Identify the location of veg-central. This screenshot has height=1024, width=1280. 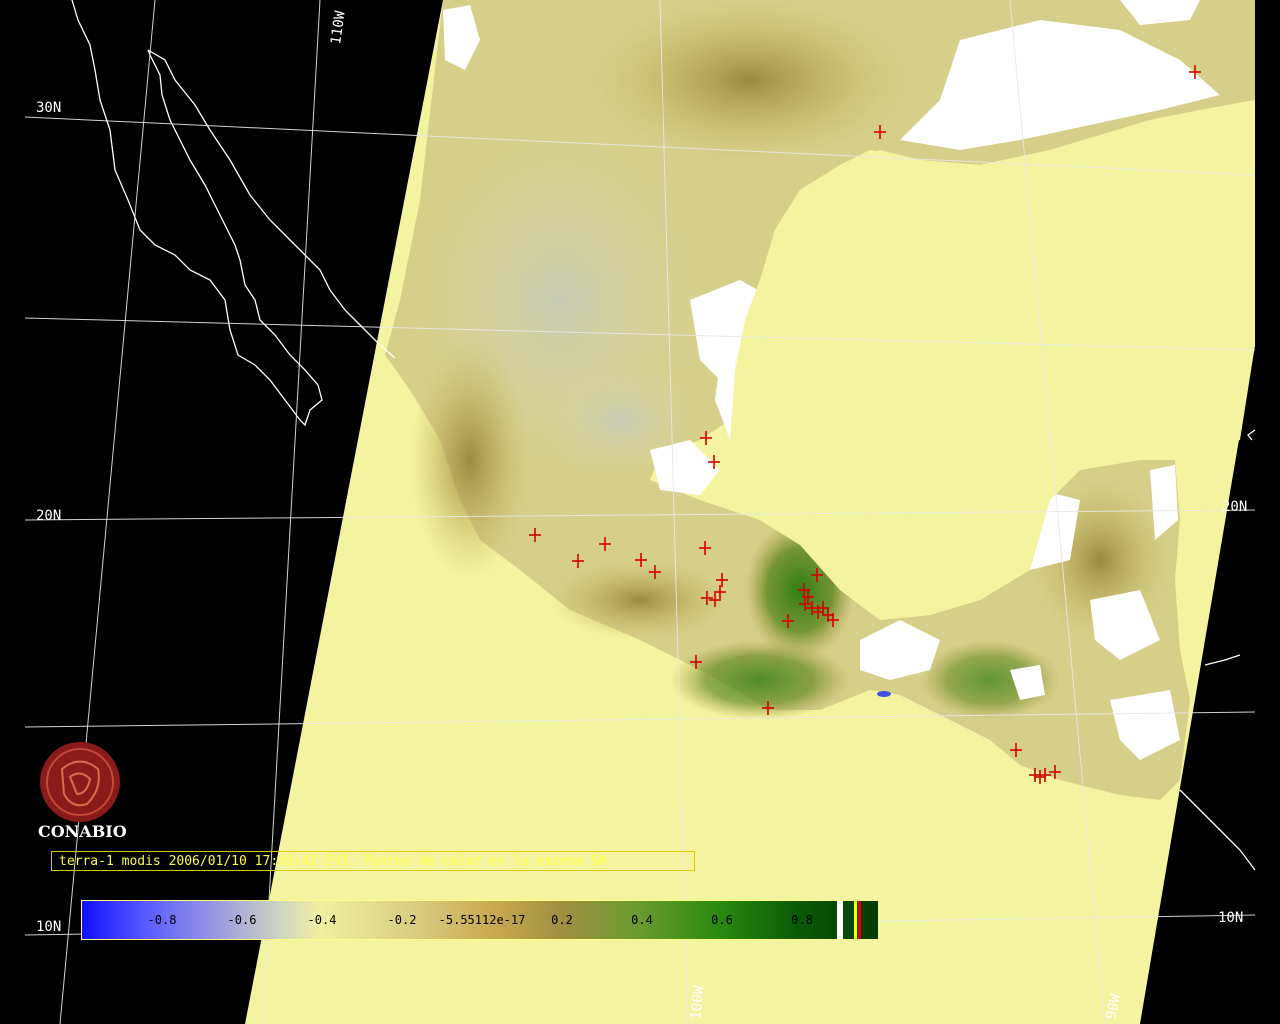
(640, 600).